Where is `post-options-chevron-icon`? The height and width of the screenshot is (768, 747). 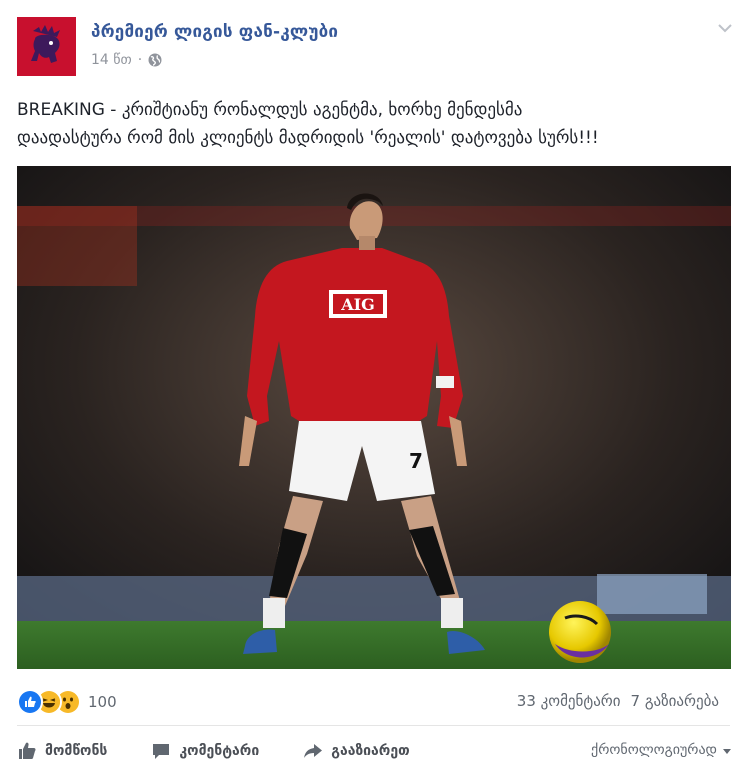
post-options-chevron-icon is located at coordinates (725, 28).